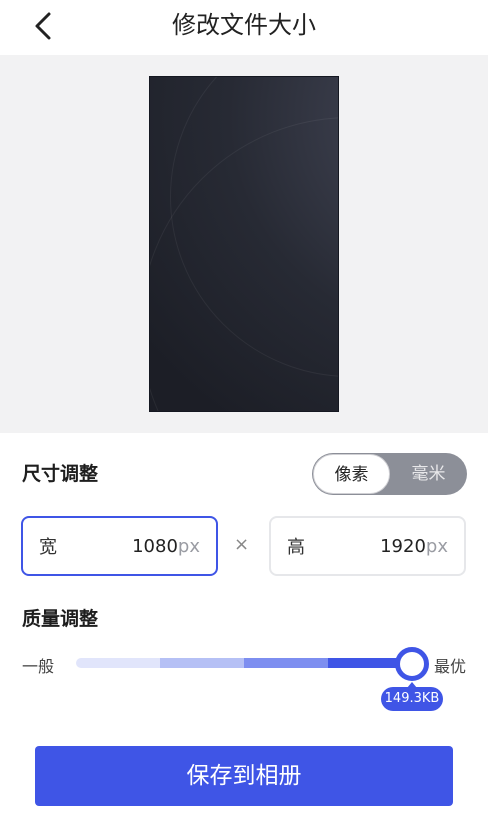  What do you see at coordinates (351, 474) in the screenshot?
I see `unit-option-px: 像素` at bounding box center [351, 474].